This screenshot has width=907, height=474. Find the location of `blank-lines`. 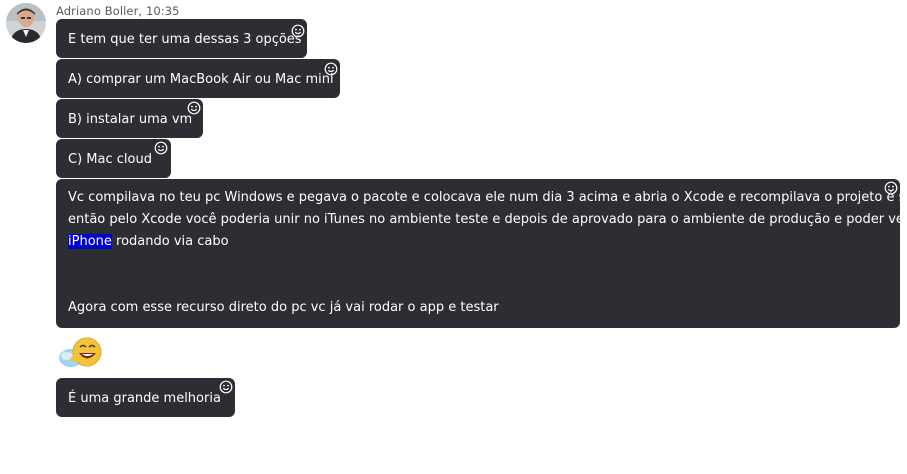

blank-lines is located at coordinates (478, 275).